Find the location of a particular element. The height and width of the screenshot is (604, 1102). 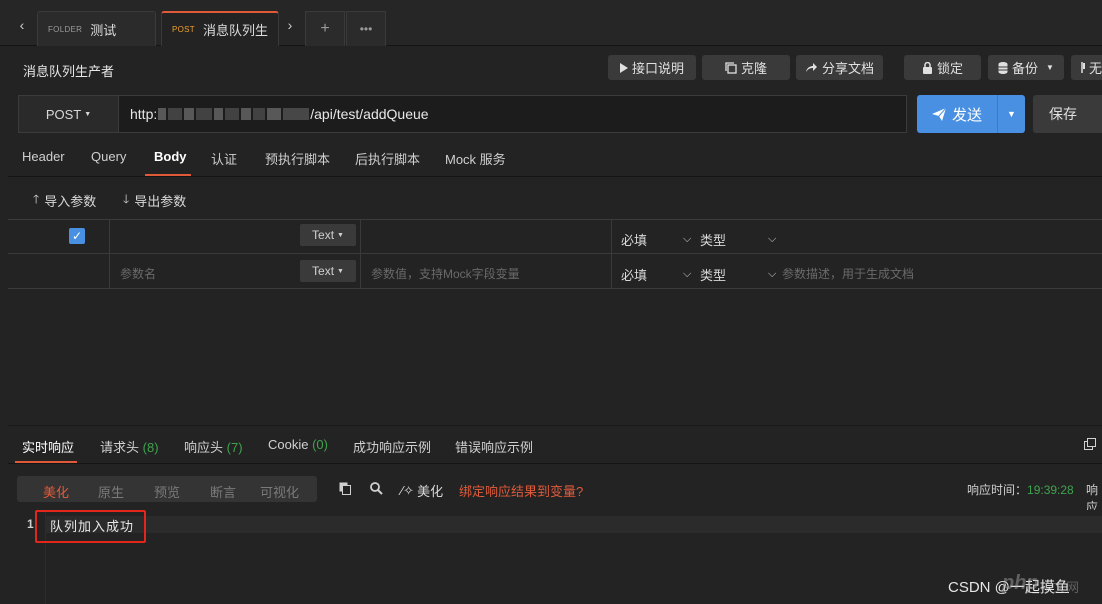

php-watermark-cn: 中文网 is located at coordinates (1060, 587).